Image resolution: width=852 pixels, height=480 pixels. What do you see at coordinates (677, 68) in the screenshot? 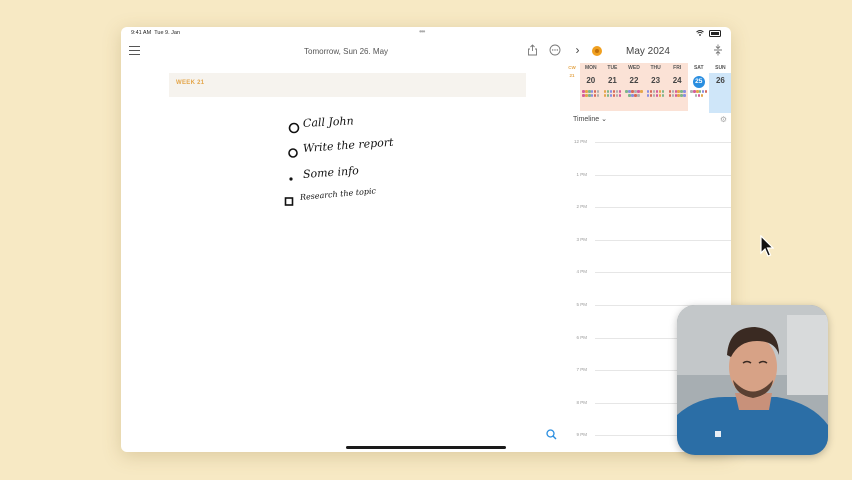
I see `calendar-day-name: FRI` at bounding box center [677, 68].